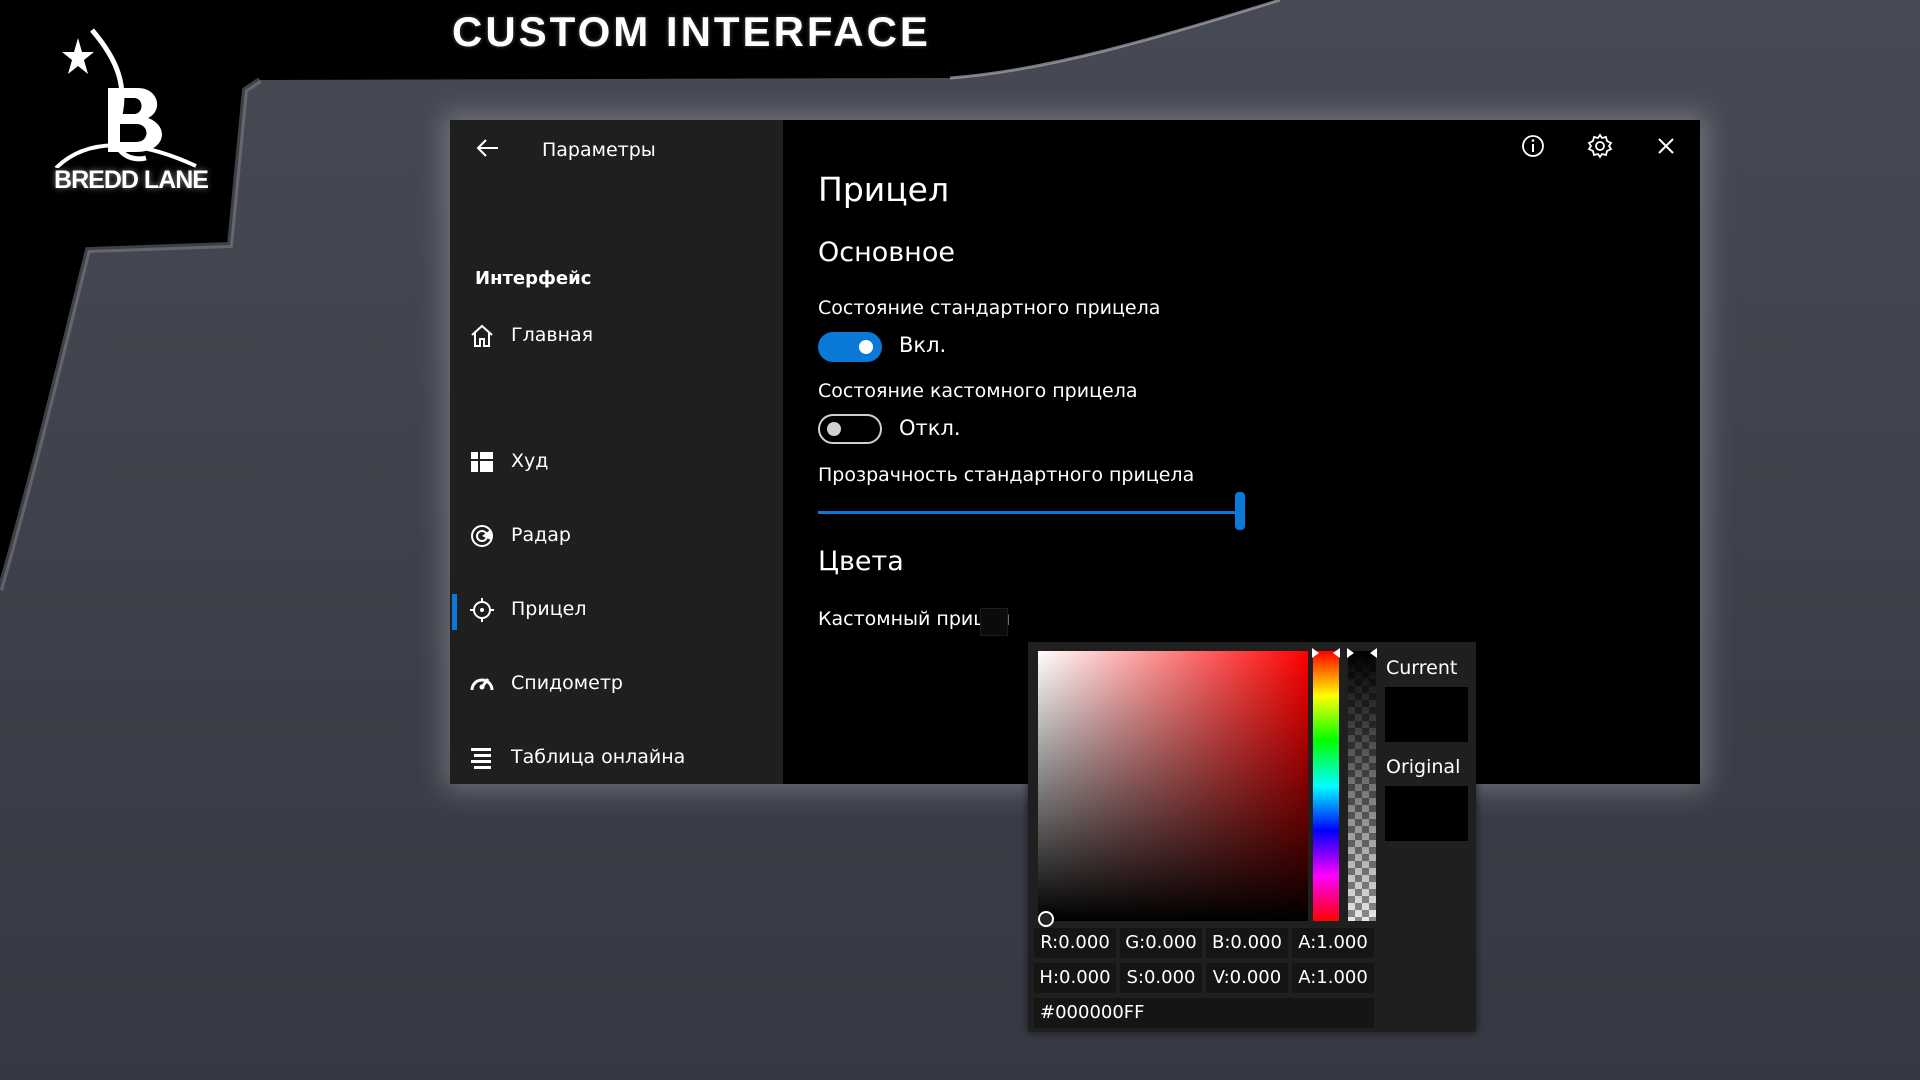  What do you see at coordinates (567, 683) in the screenshot?
I see `sidebar-item-label: Спидометр` at bounding box center [567, 683].